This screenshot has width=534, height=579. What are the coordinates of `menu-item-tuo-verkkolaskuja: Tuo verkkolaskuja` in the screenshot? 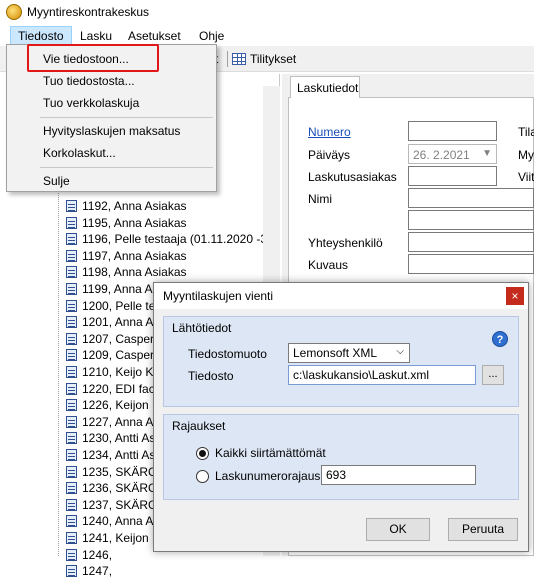 It's located at (91, 103).